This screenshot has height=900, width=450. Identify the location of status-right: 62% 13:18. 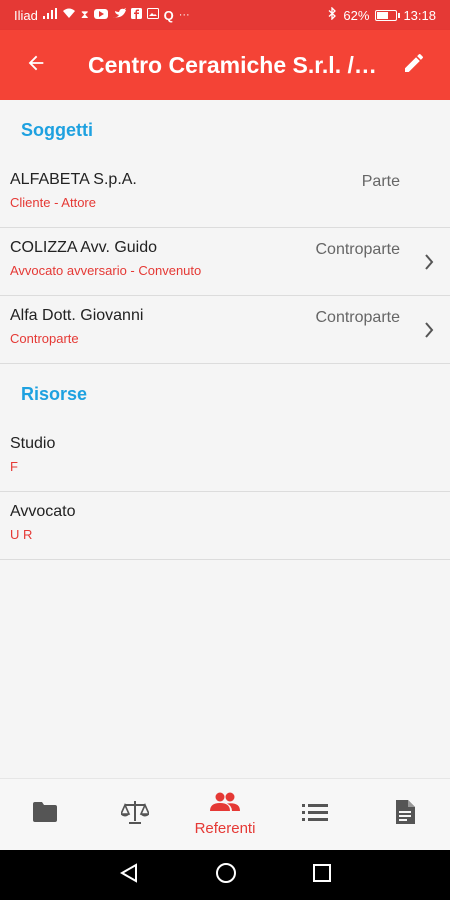
(382, 14).